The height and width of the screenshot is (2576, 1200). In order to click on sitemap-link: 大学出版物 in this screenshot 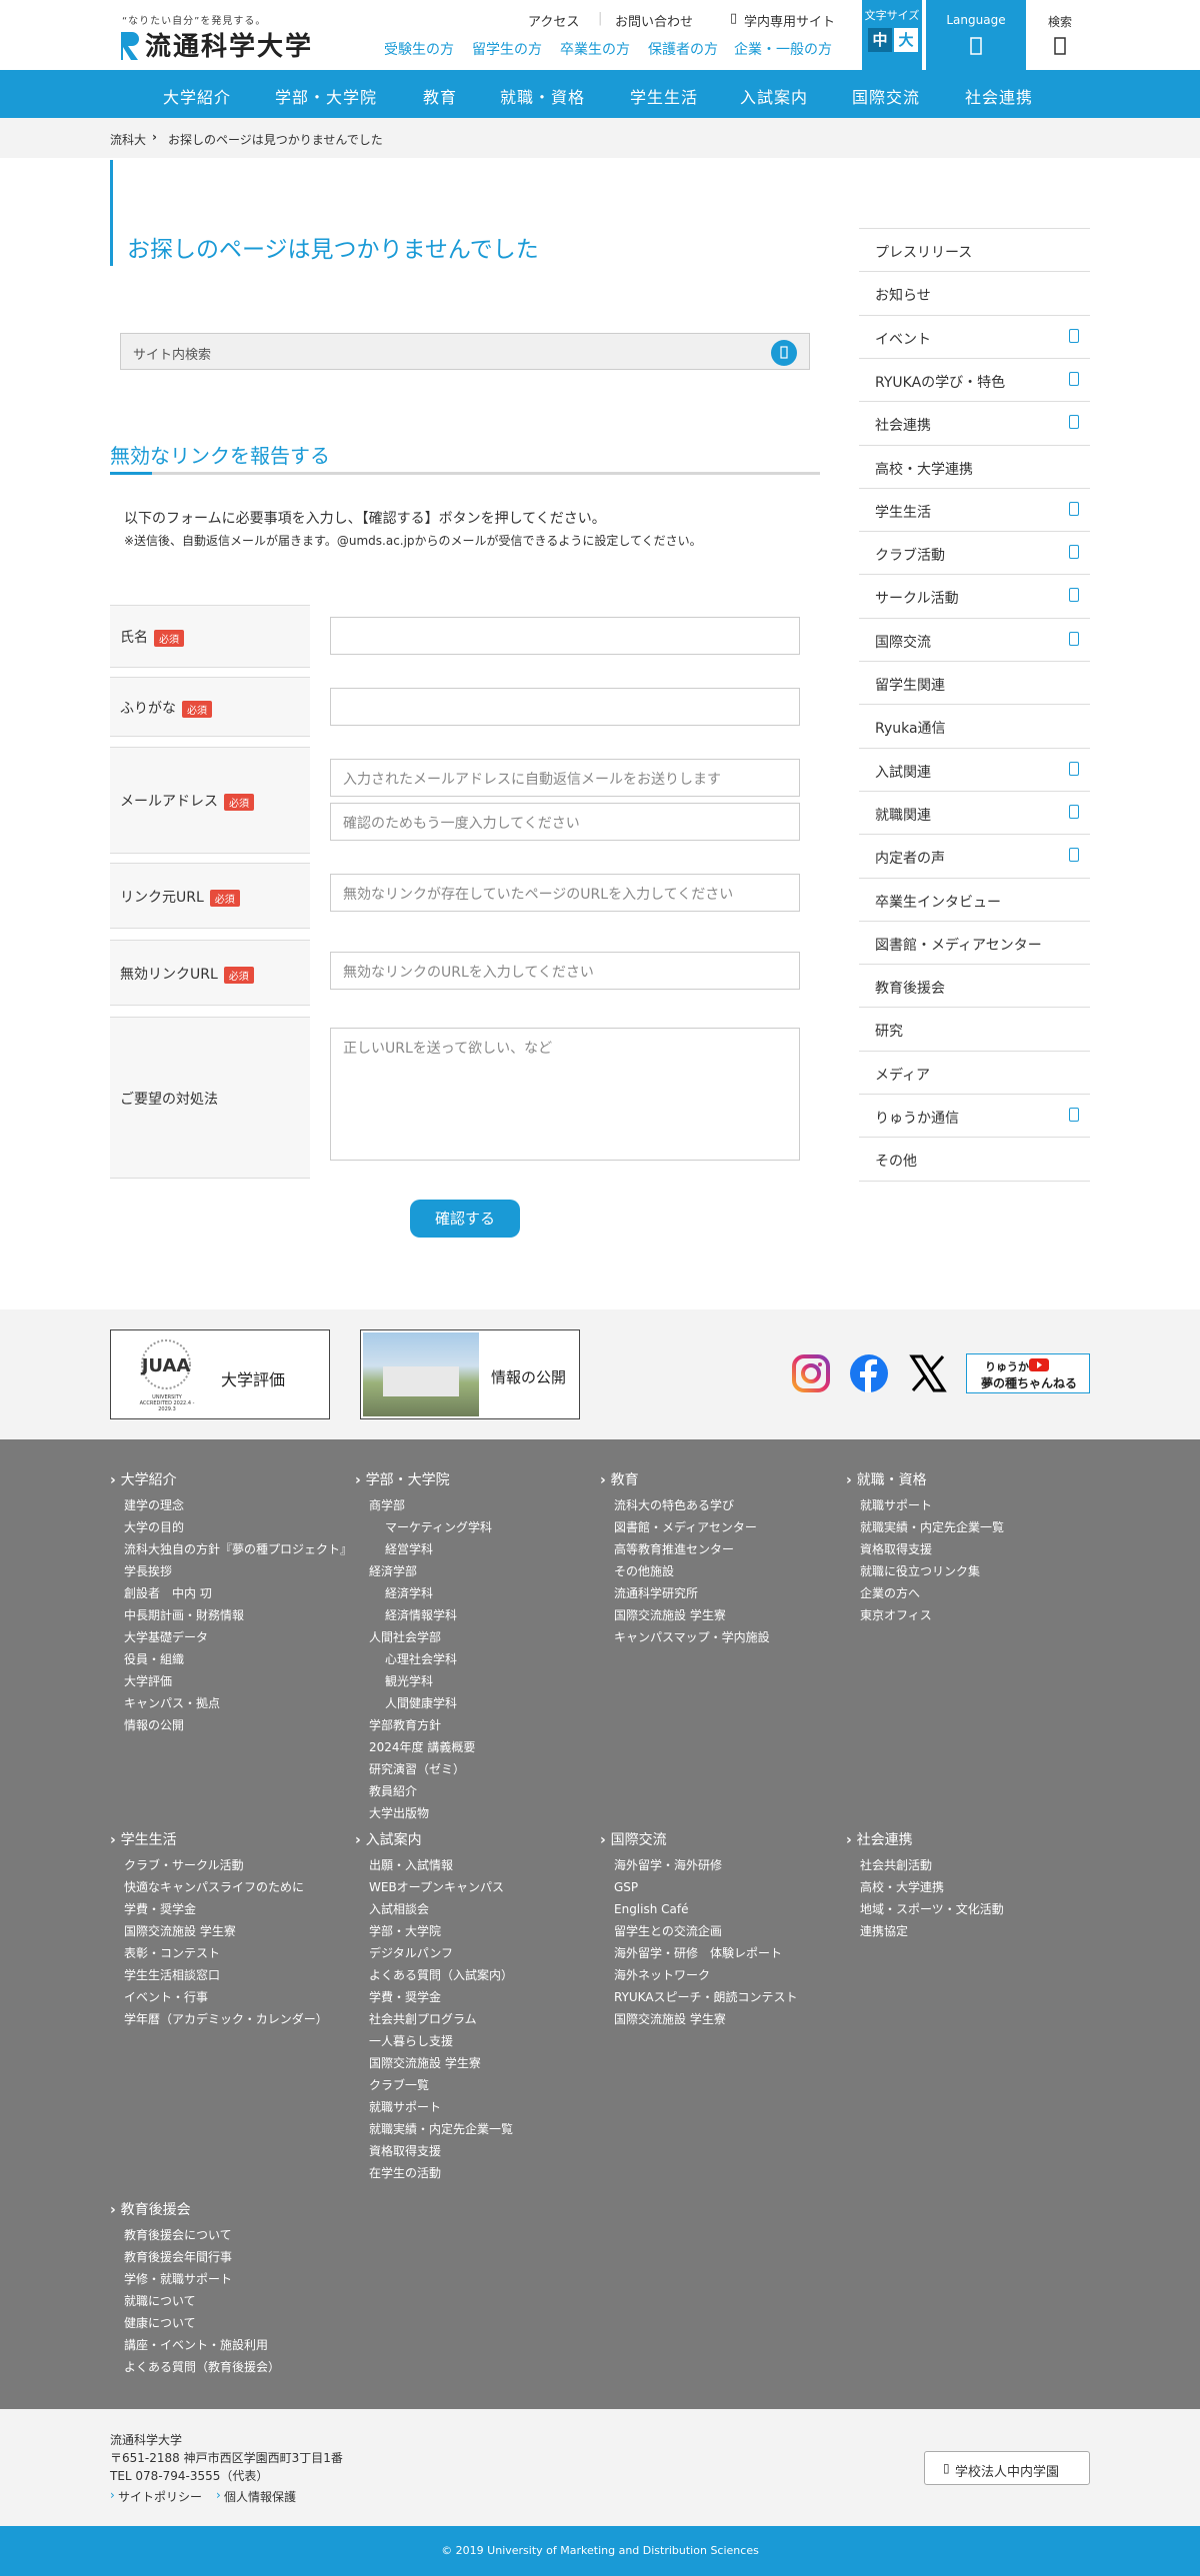, I will do `click(470, 1813)`.